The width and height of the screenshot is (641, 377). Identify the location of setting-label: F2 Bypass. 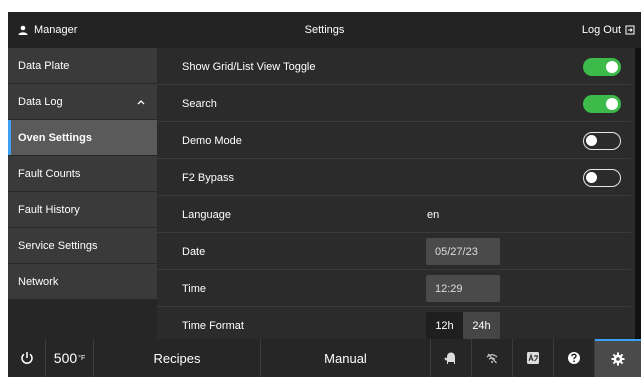
(208, 177).